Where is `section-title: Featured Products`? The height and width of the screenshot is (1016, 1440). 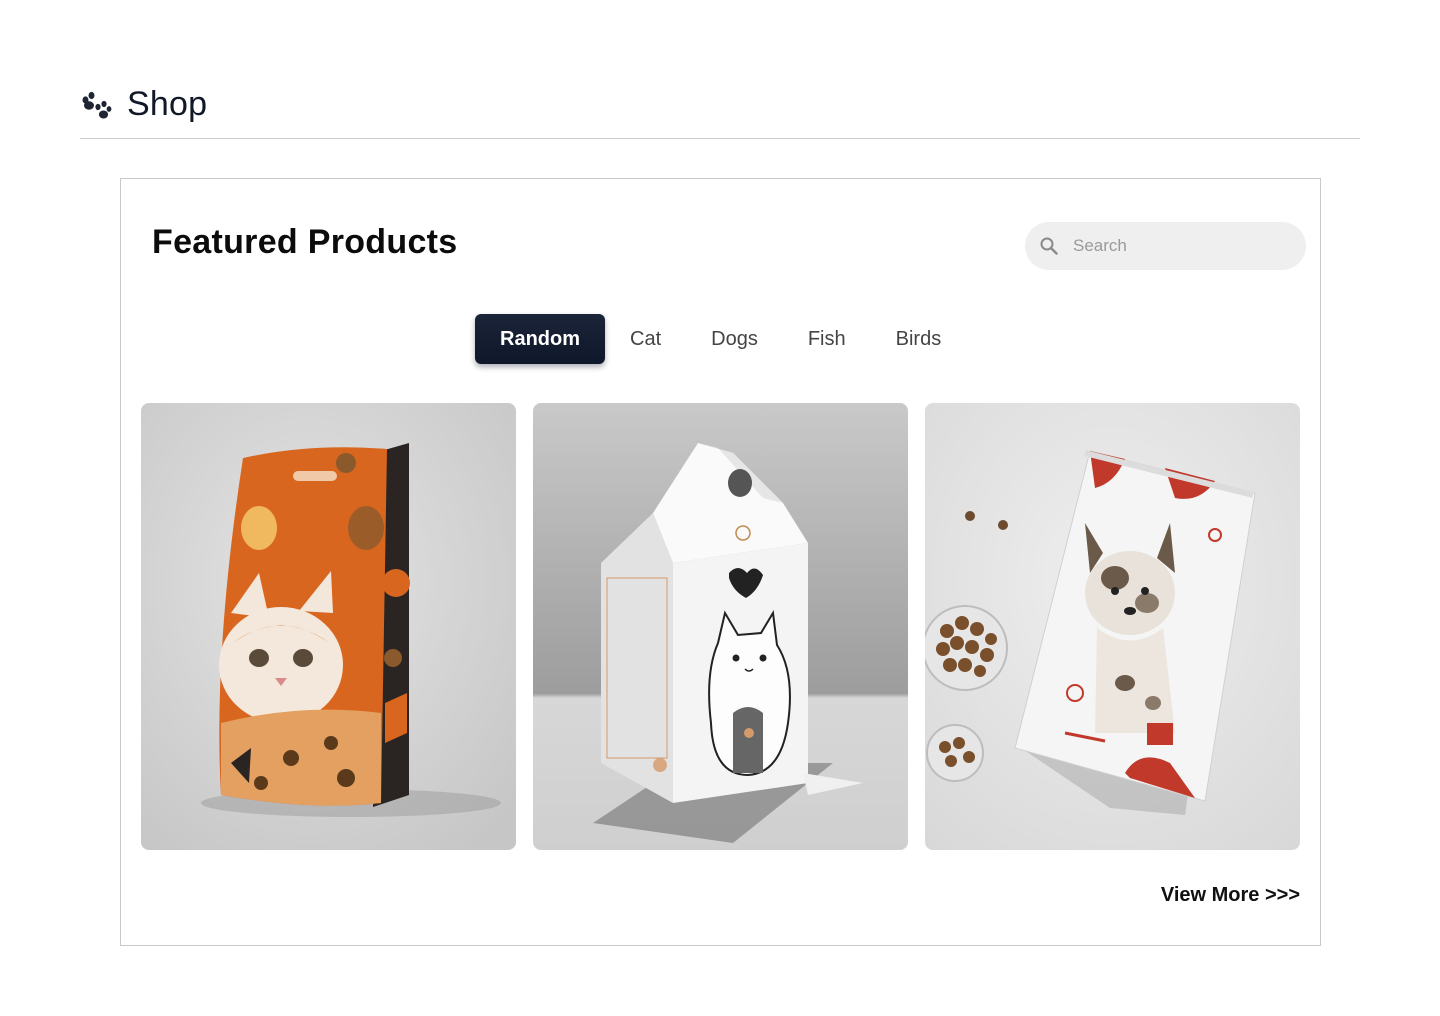 section-title: Featured Products is located at coordinates (305, 242).